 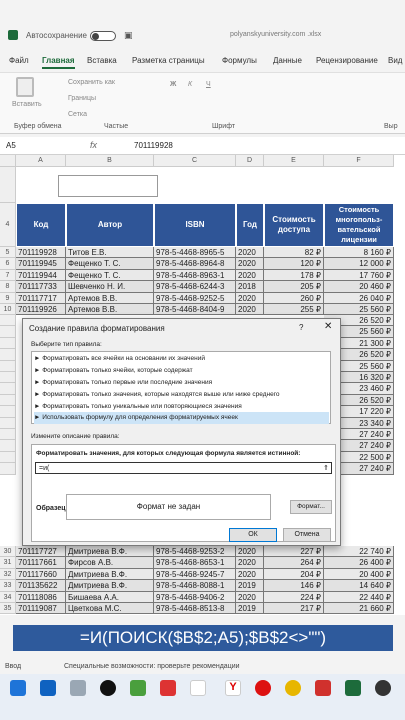 I want to click on paste-button: Вставить, so click(x=27, y=104).